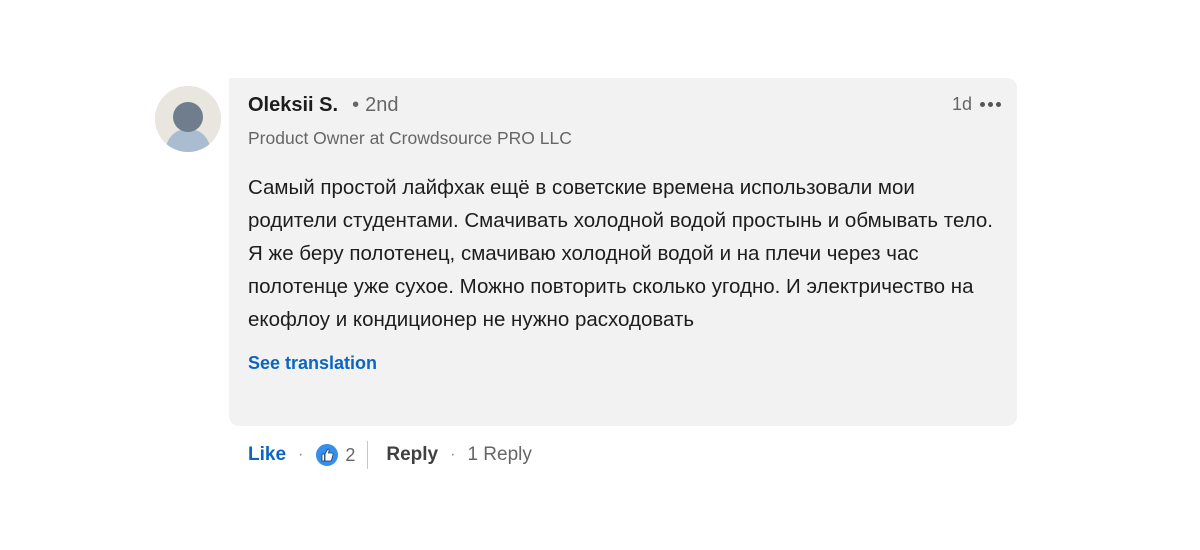 The width and height of the screenshot is (1200, 550). I want to click on thumbs-up-reaction-icon, so click(327, 455).